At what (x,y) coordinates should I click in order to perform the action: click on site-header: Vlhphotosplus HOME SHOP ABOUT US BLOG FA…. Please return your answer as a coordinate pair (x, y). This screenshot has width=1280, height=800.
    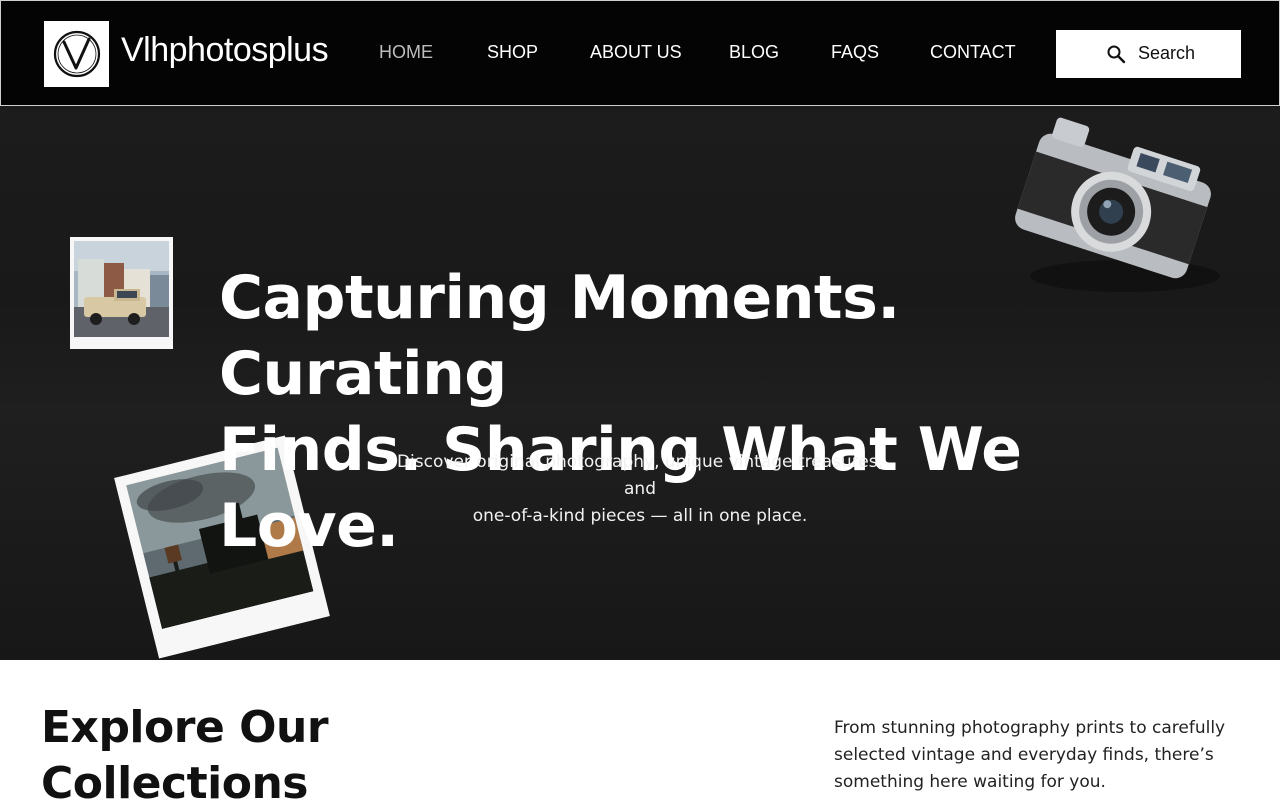
    Looking at the image, I should click on (640, 53).